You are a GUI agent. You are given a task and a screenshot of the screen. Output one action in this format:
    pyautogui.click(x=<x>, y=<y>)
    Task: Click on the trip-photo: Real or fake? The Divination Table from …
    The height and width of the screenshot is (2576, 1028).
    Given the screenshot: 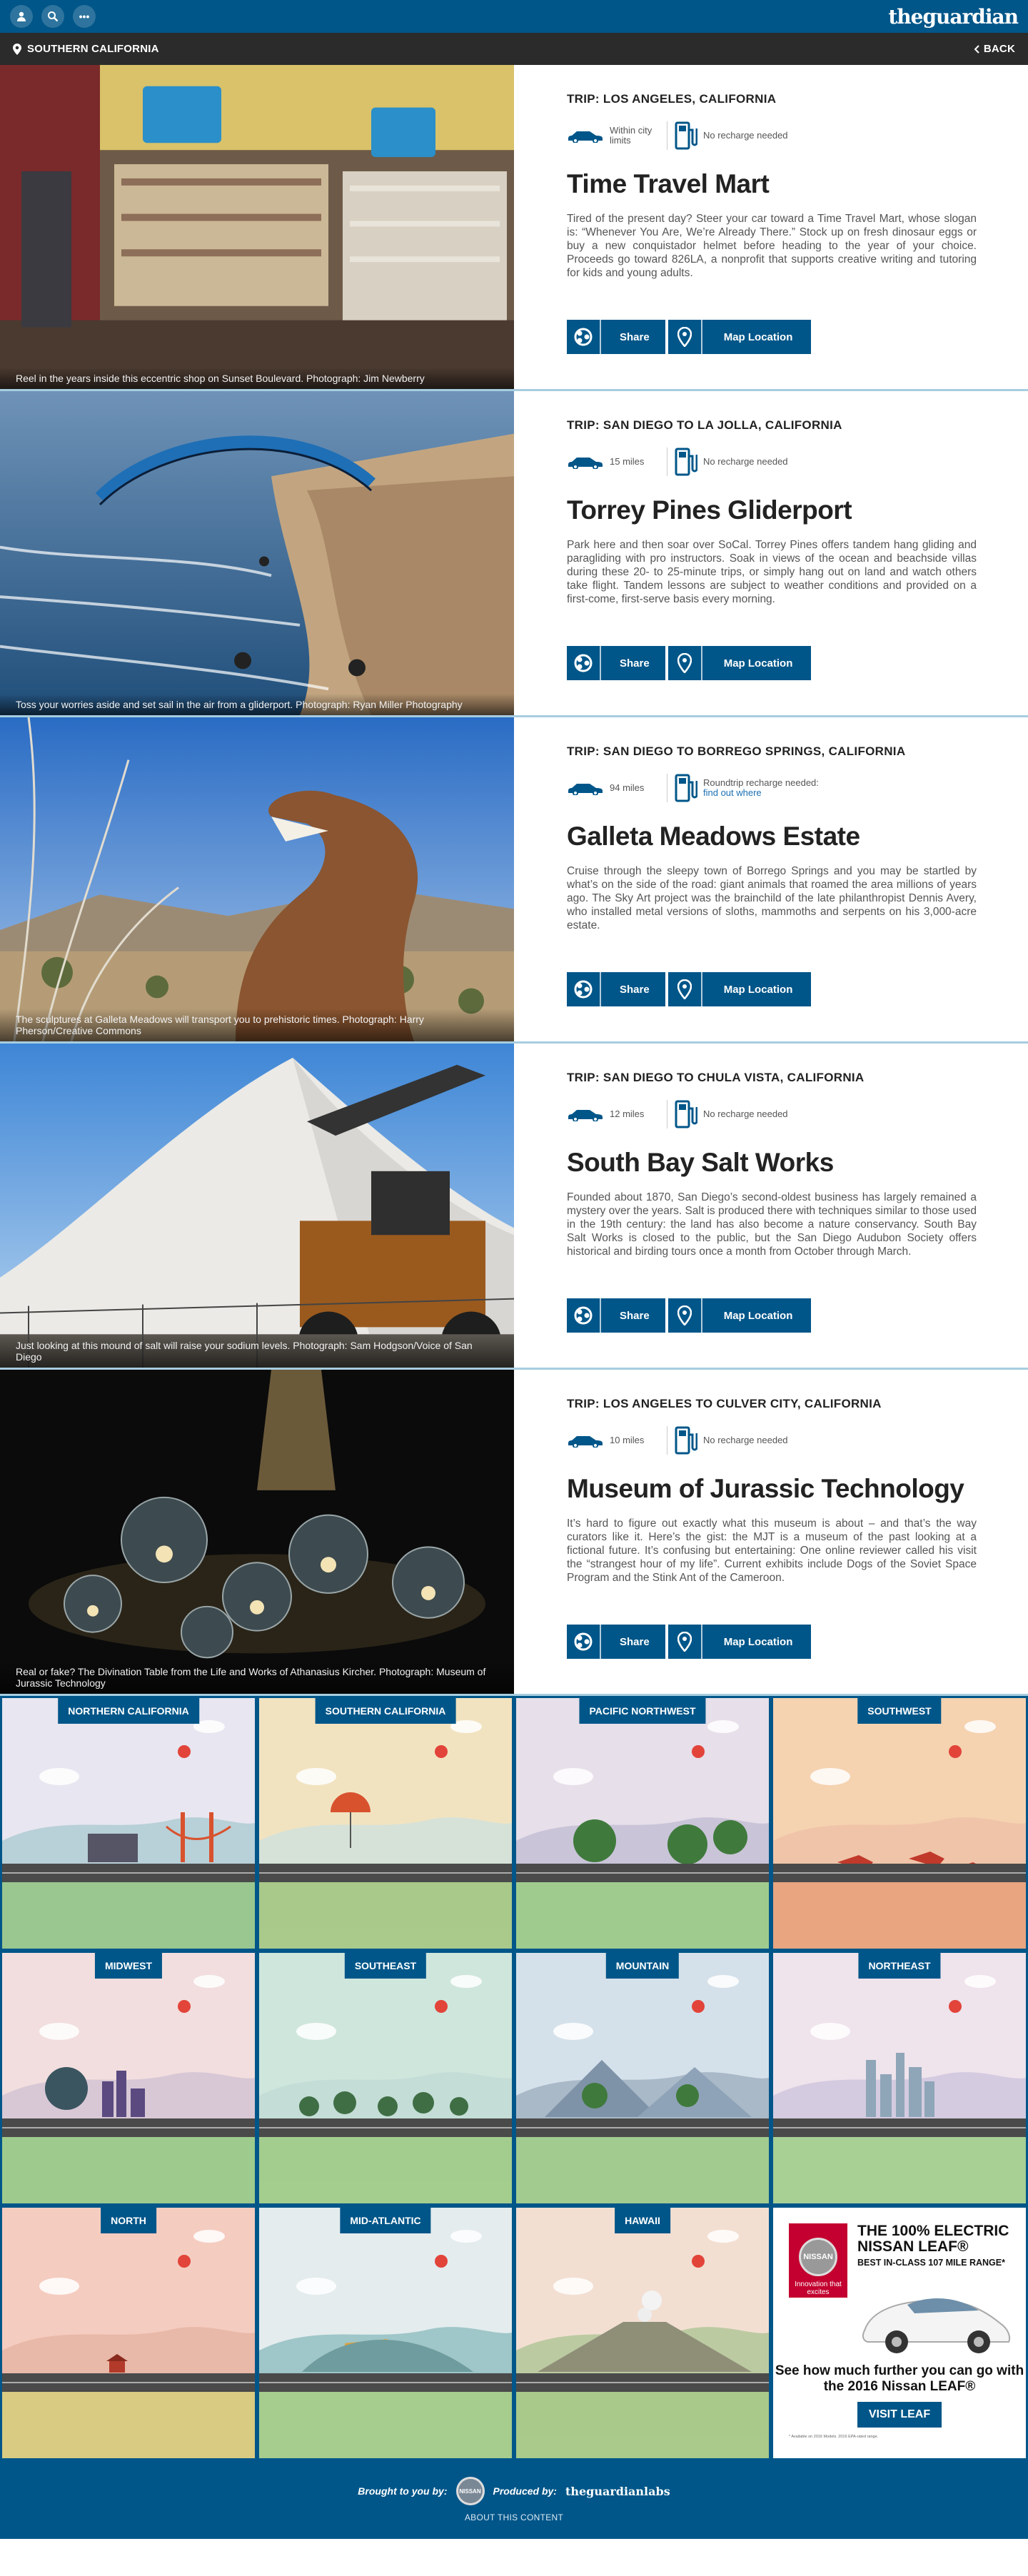 What is the action you would take?
    pyautogui.click(x=257, y=1532)
    